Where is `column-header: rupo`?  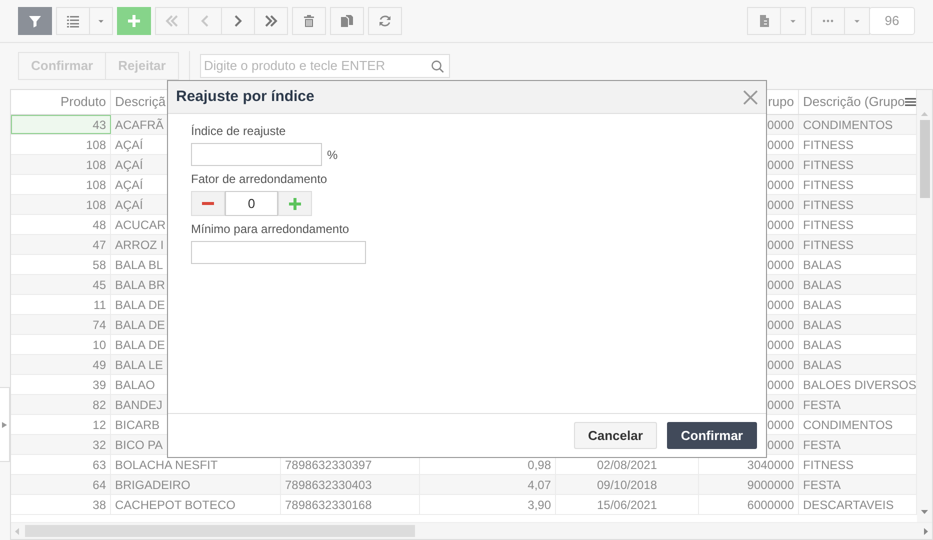
column-header: rupo is located at coordinates (781, 102).